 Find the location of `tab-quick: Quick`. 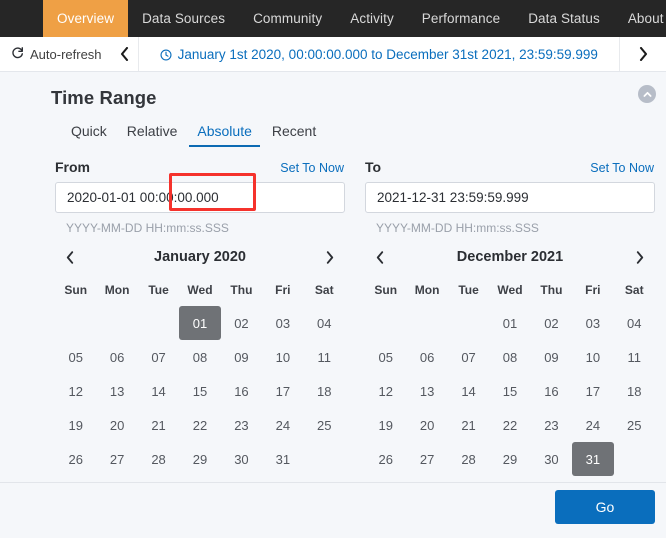

tab-quick: Quick is located at coordinates (89, 132).